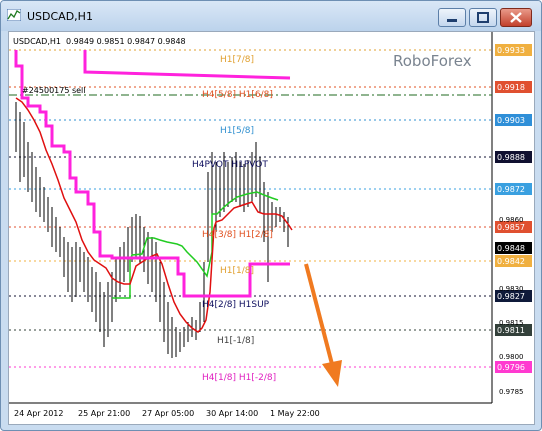 The width and height of the screenshot is (542, 431). I want to click on price-tag: 0.9848, so click(511, 248).